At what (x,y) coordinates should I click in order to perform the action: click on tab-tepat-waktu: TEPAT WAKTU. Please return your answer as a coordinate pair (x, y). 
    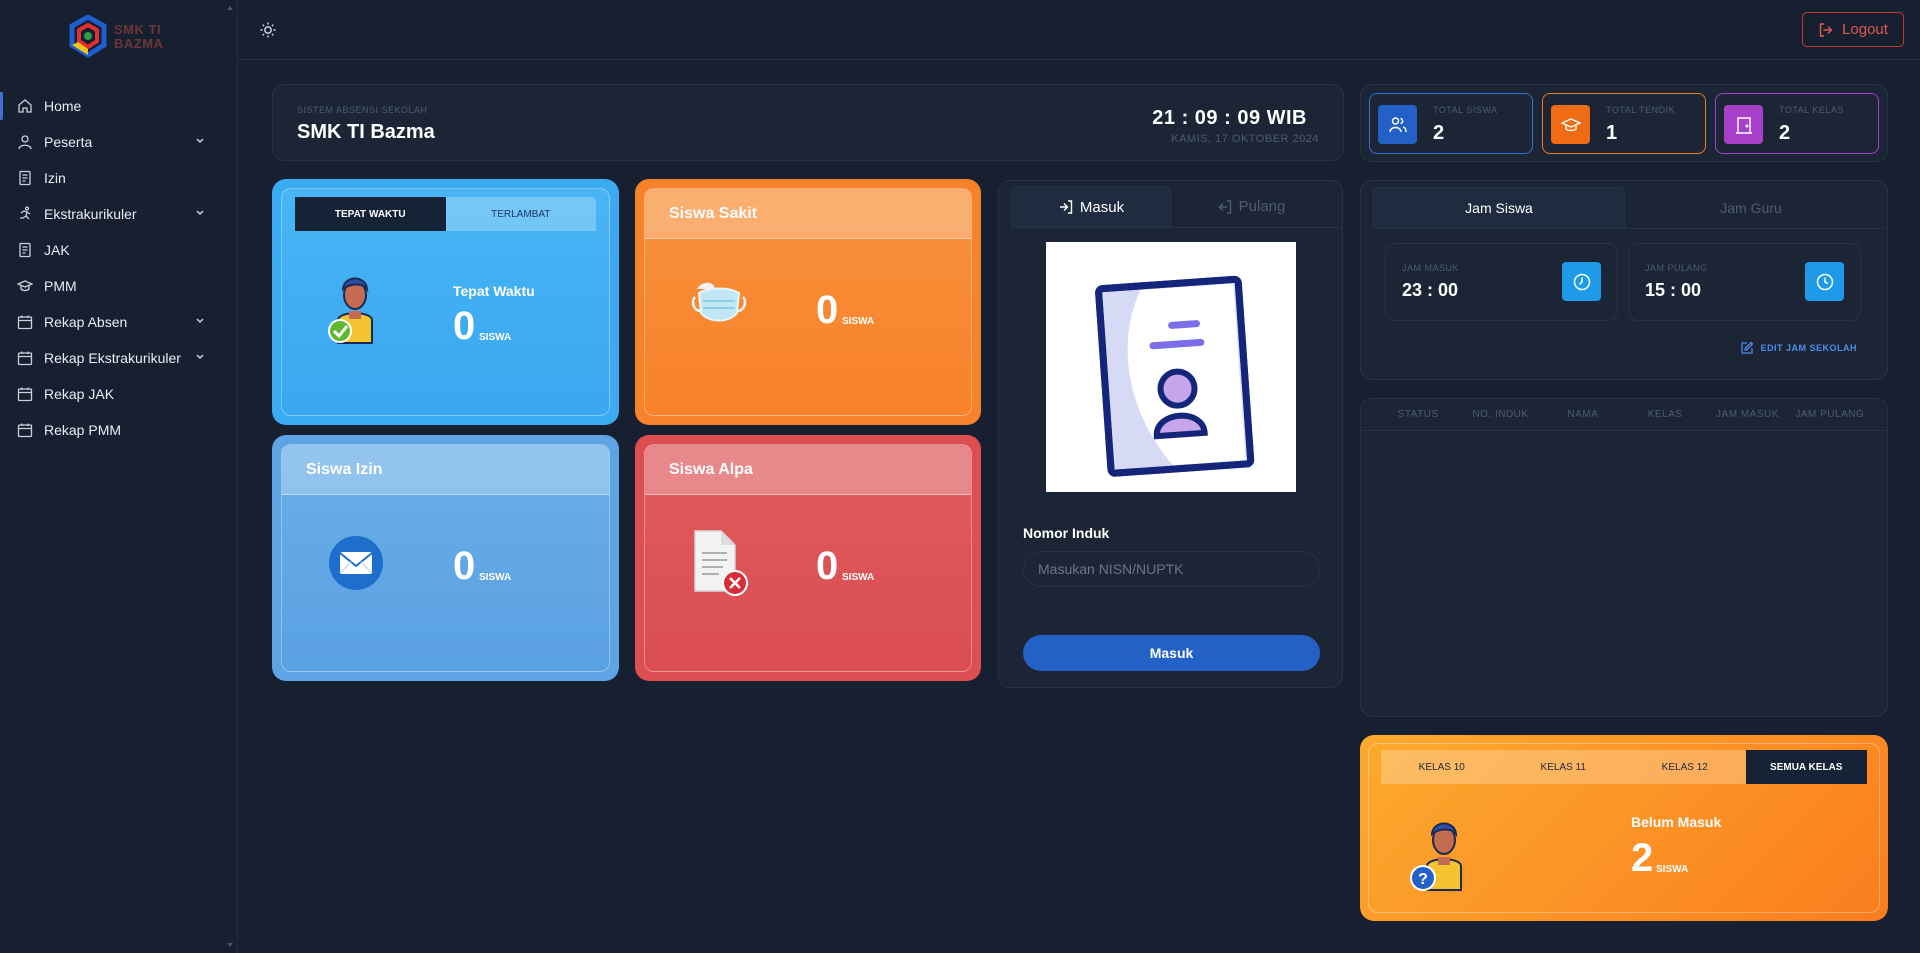
    Looking at the image, I should click on (370, 214).